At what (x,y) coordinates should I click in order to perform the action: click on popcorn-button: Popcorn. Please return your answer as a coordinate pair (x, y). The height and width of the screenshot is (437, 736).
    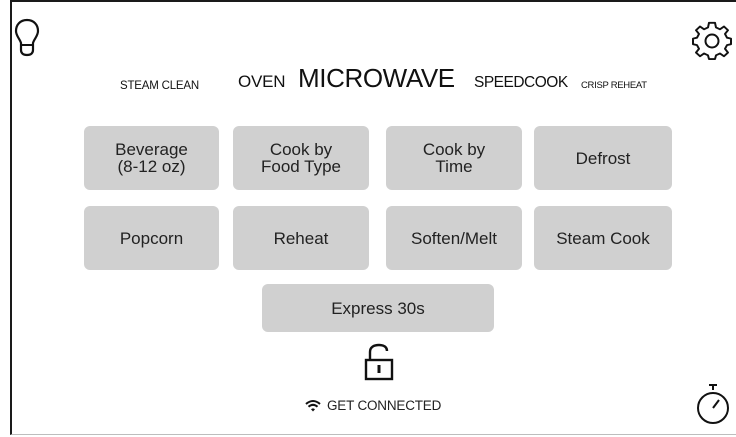
    Looking at the image, I should click on (151, 238).